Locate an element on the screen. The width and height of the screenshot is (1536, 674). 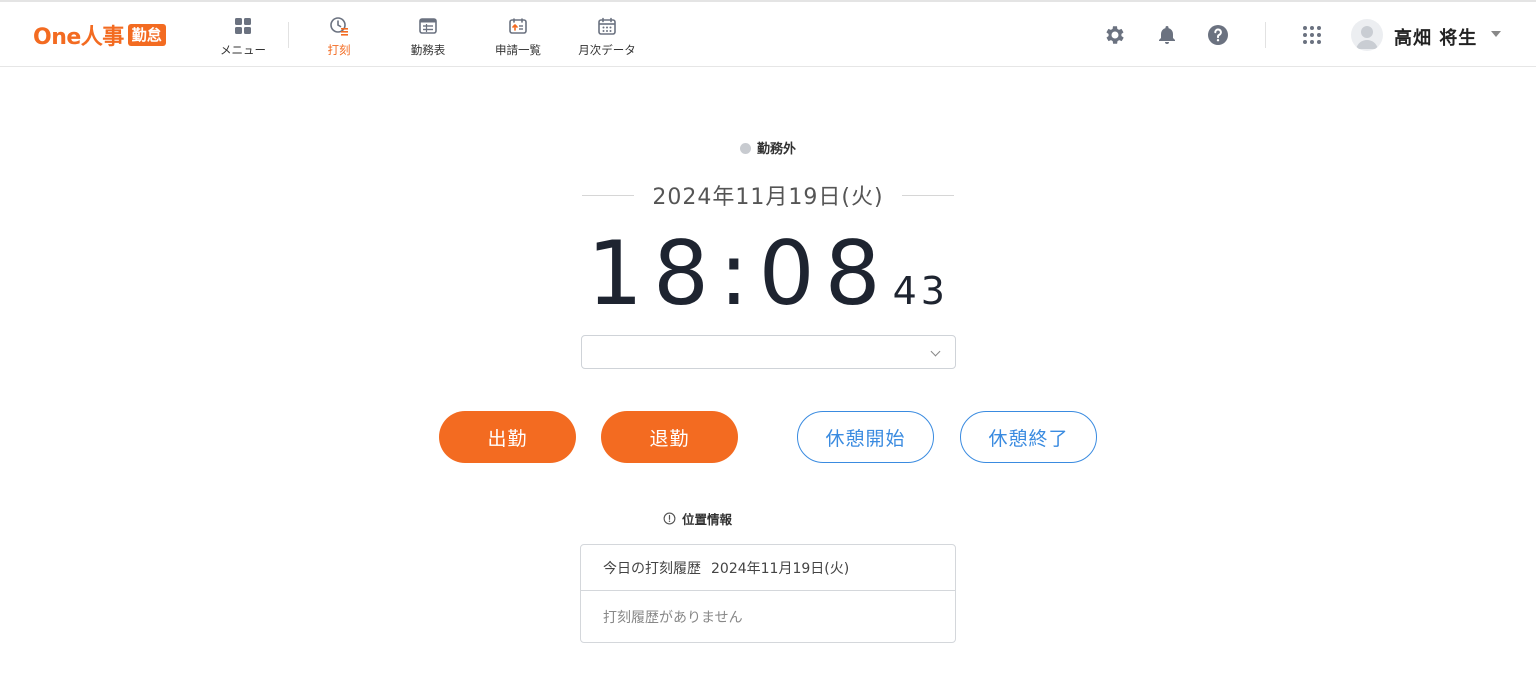
location-info-label: 位置情報 is located at coordinates (707, 519).